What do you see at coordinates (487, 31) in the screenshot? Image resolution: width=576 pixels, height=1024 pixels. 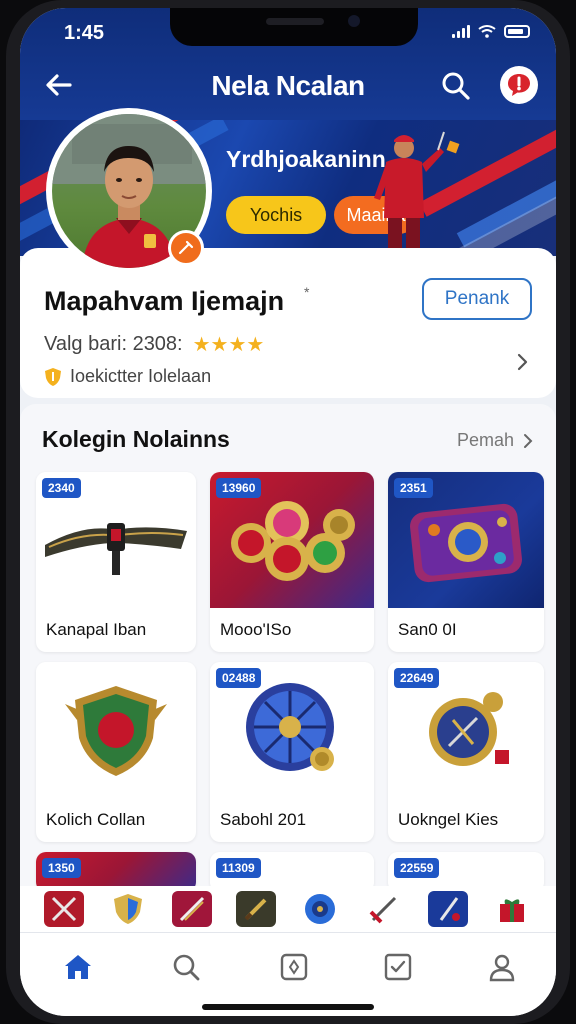 I see `wifi-icon` at bounding box center [487, 31].